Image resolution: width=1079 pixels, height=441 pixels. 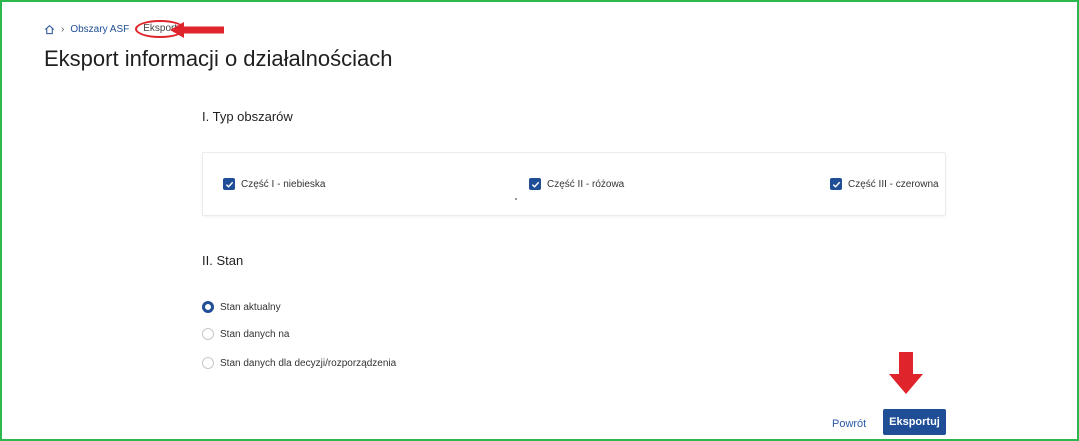 I want to click on section-title-types: I. Typ obszarów, so click(x=247, y=116).